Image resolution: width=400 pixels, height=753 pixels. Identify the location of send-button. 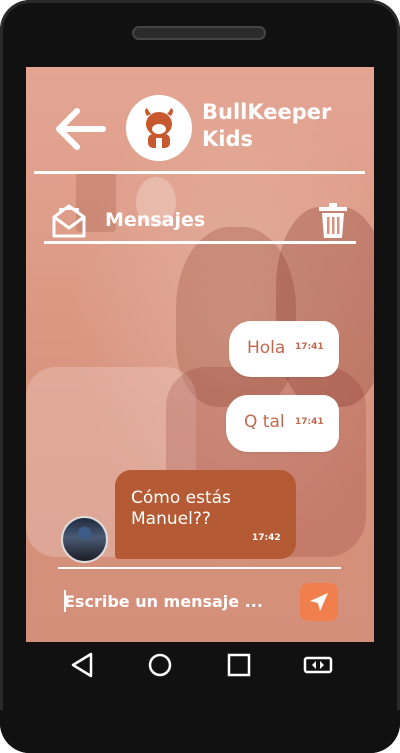
(319, 602).